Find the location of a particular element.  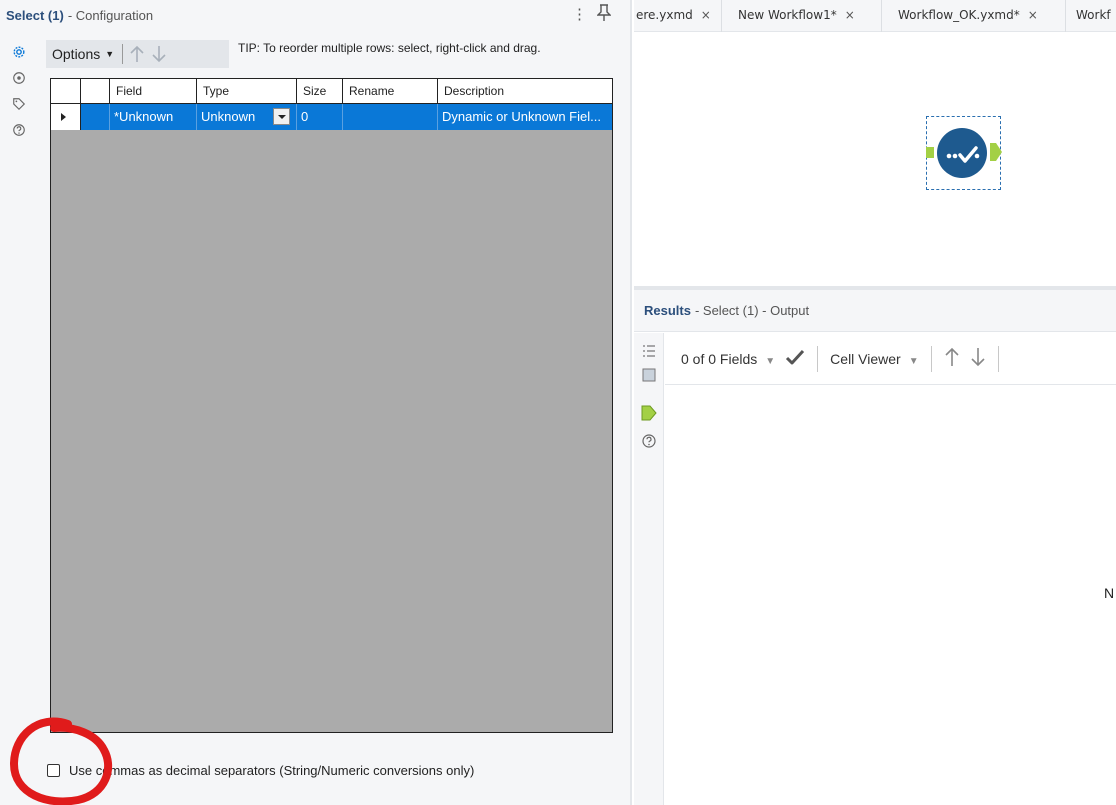

row-check-cell: ✓ is located at coordinates (95, 117).